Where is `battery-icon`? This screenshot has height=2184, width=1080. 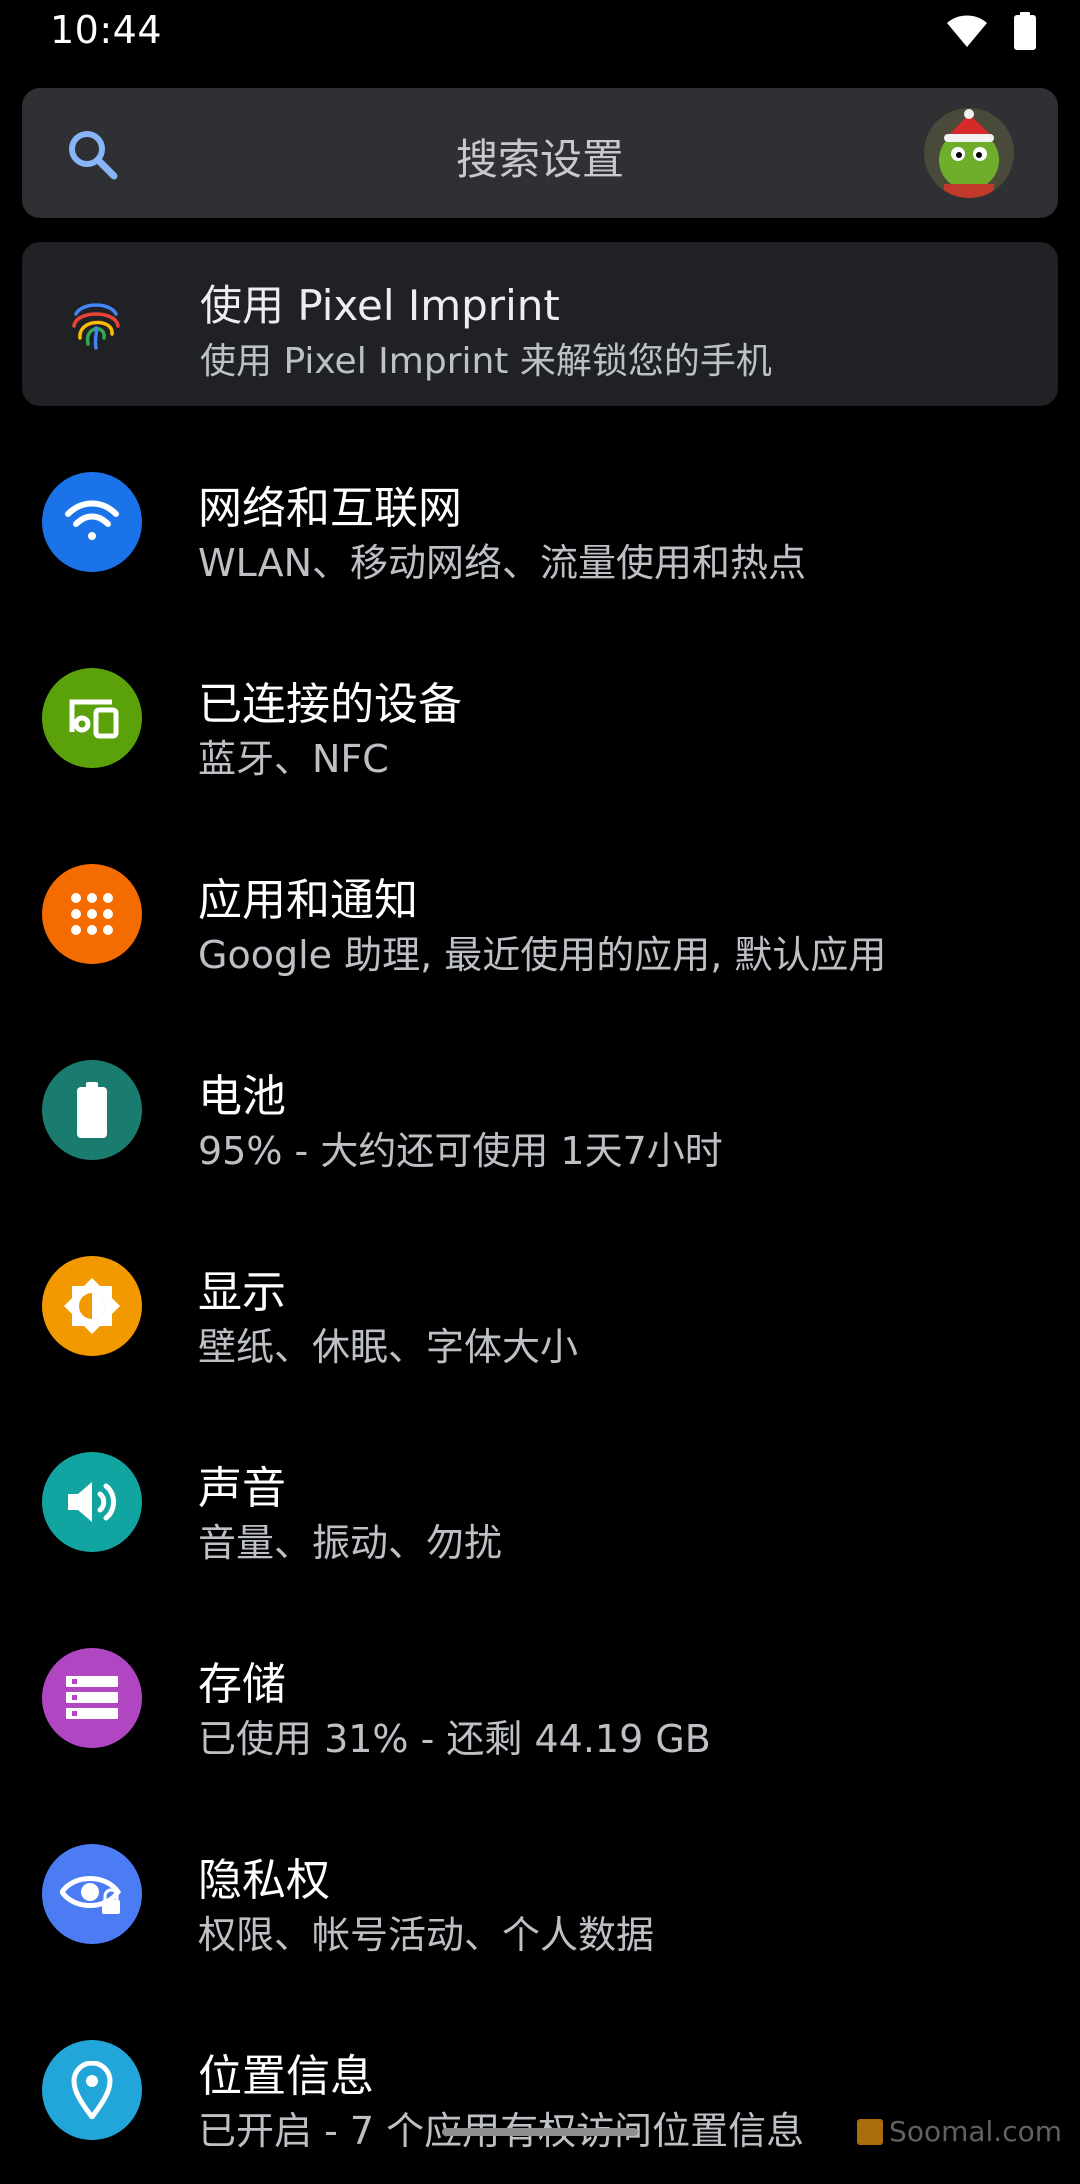
battery-icon is located at coordinates (92, 1110).